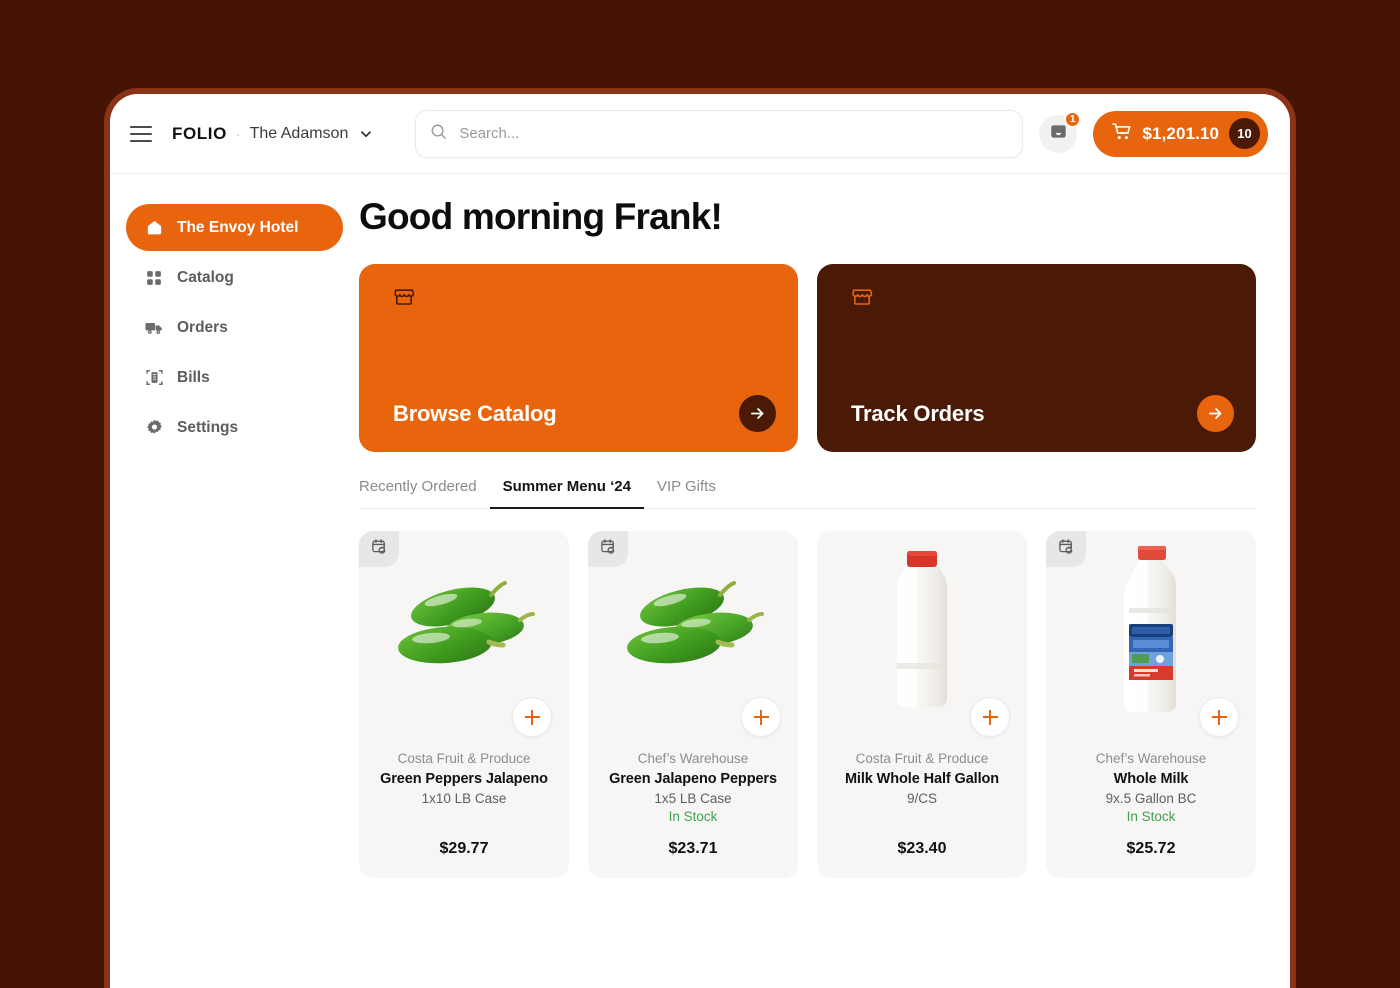 The image size is (1400, 988). I want to click on gear-icon, so click(154, 428).